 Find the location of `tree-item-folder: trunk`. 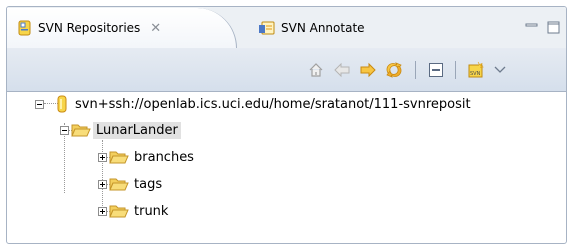

tree-item-folder: trunk is located at coordinates (134, 211).